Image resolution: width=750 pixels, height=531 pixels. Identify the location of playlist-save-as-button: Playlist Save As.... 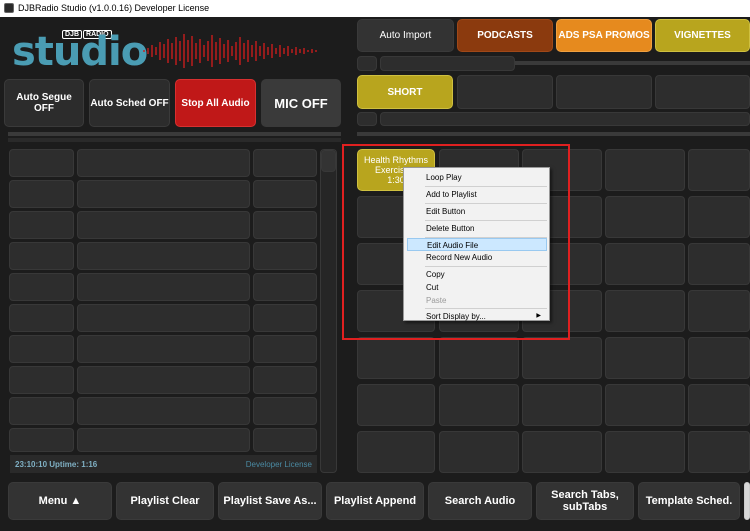
(270, 501).